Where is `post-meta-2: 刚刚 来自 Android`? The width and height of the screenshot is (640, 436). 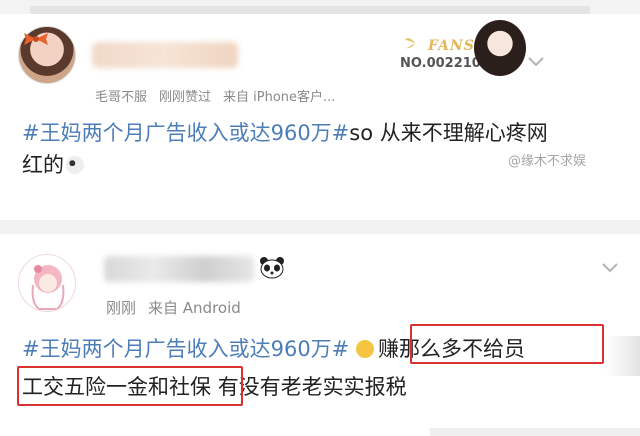 post-meta-2: 刚刚 来自 Android is located at coordinates (179, 307).